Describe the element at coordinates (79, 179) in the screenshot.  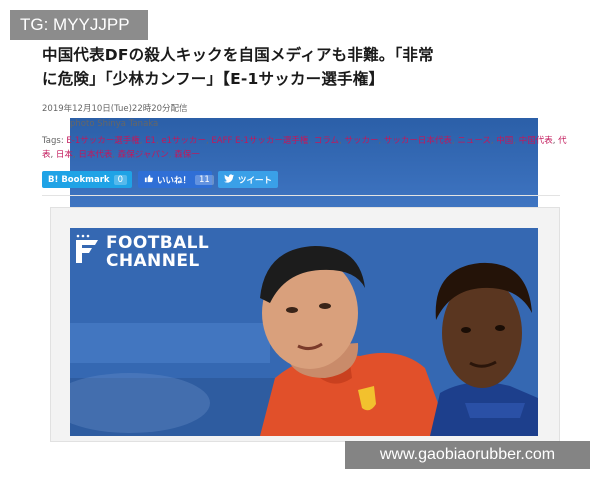
I see `hatena-bookmark-label: B! Bookmark` at that location.